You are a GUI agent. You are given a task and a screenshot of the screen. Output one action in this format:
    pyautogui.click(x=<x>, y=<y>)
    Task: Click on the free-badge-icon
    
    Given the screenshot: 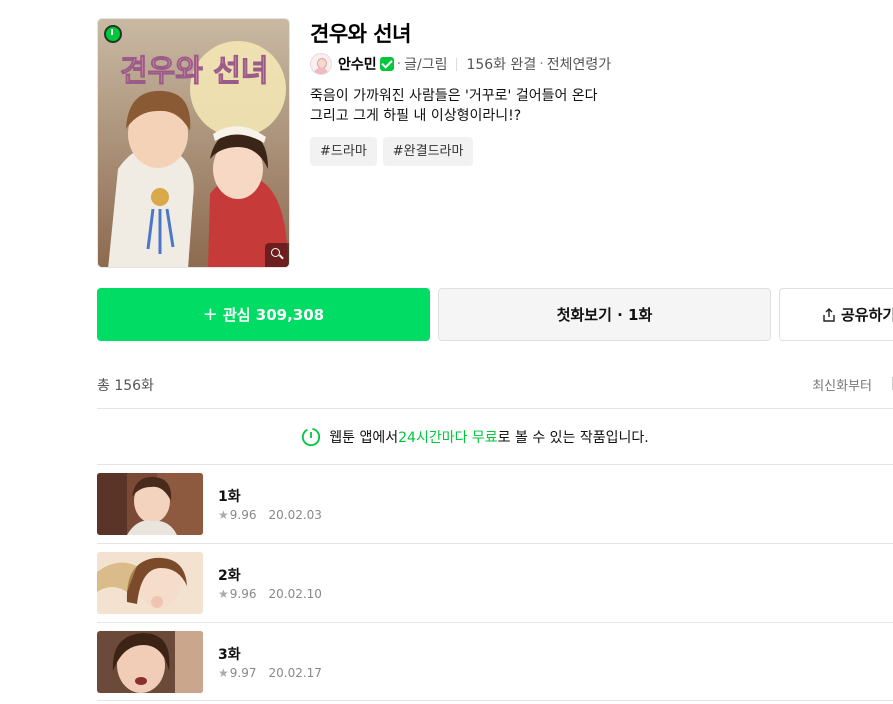 What is the action you would take?
    pyautogui.click(x=113, y=34)
    